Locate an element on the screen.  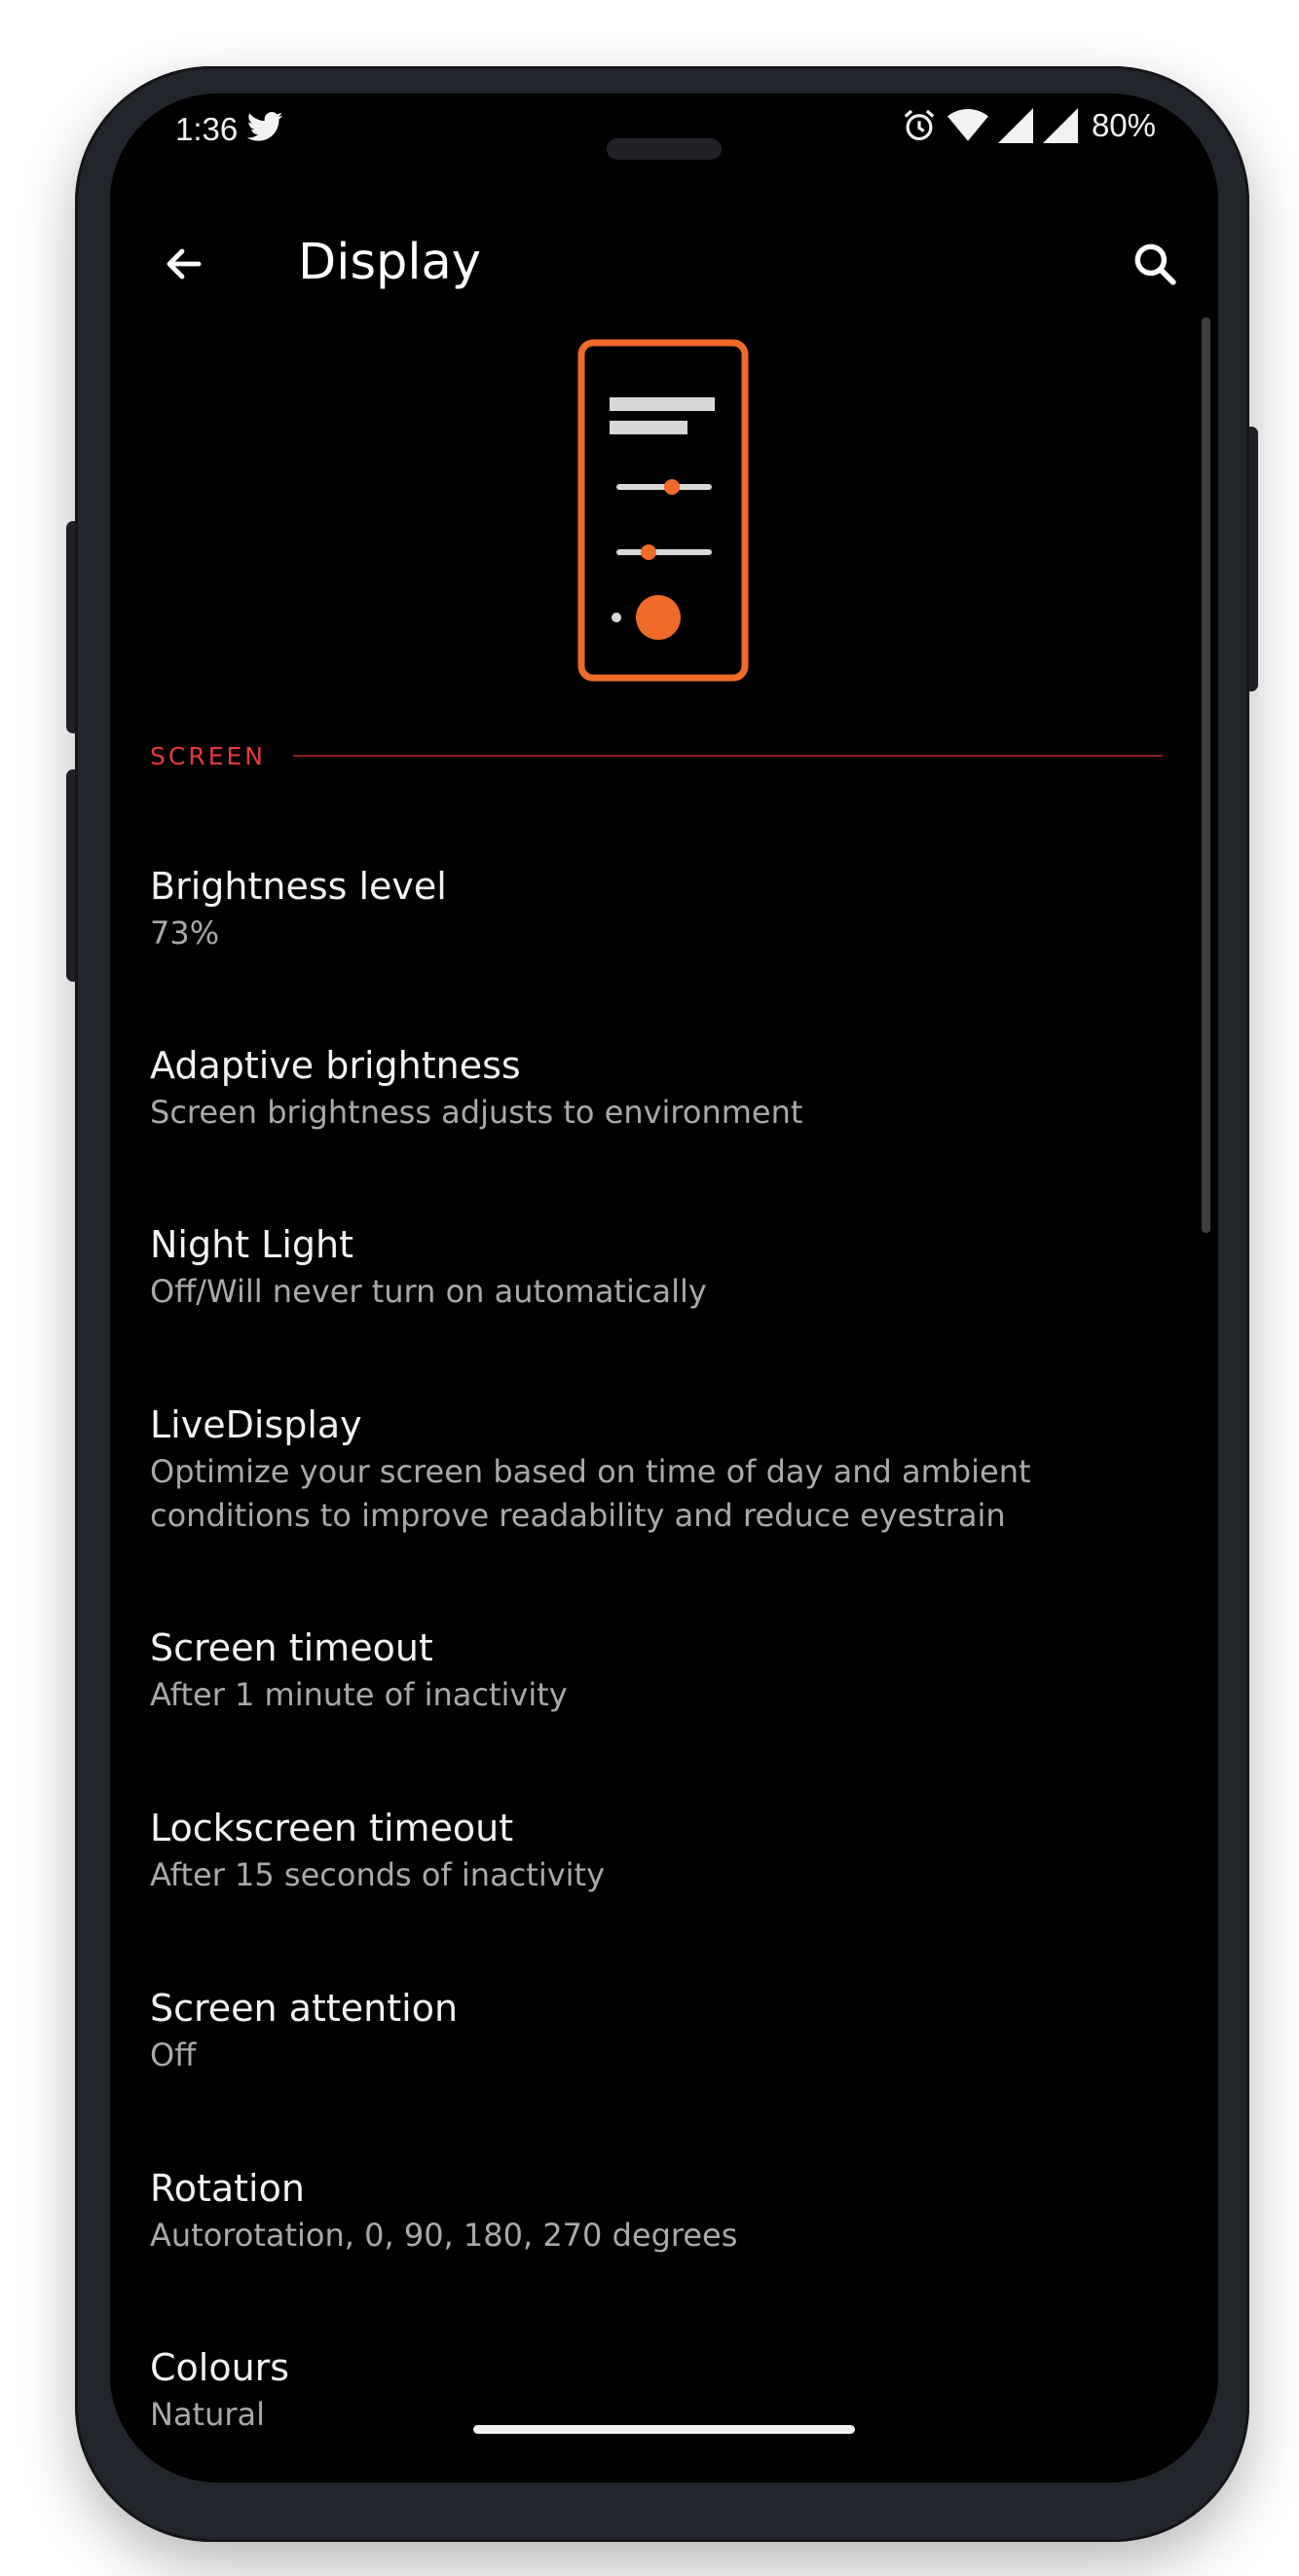
setting-summary: 73% is located at coordinates (185, 933).